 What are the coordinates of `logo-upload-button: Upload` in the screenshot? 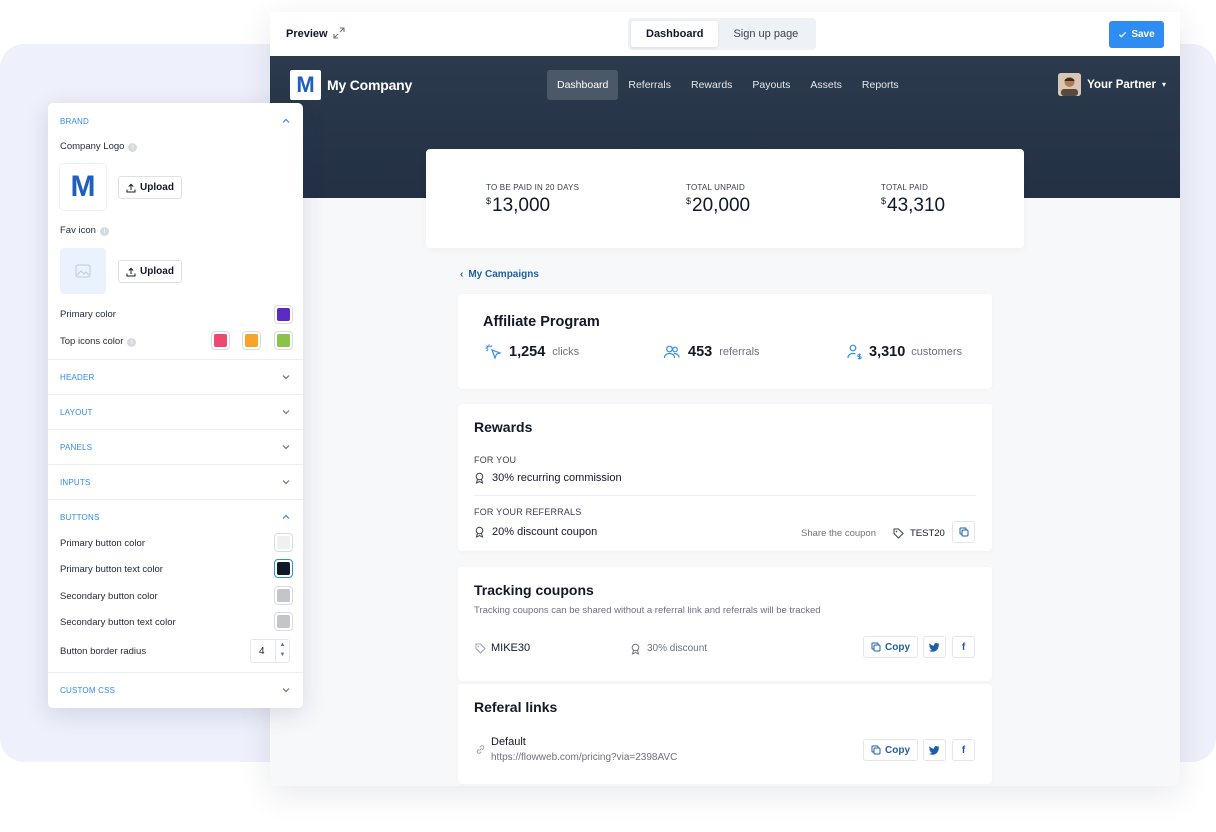 It's located at (150, 187).